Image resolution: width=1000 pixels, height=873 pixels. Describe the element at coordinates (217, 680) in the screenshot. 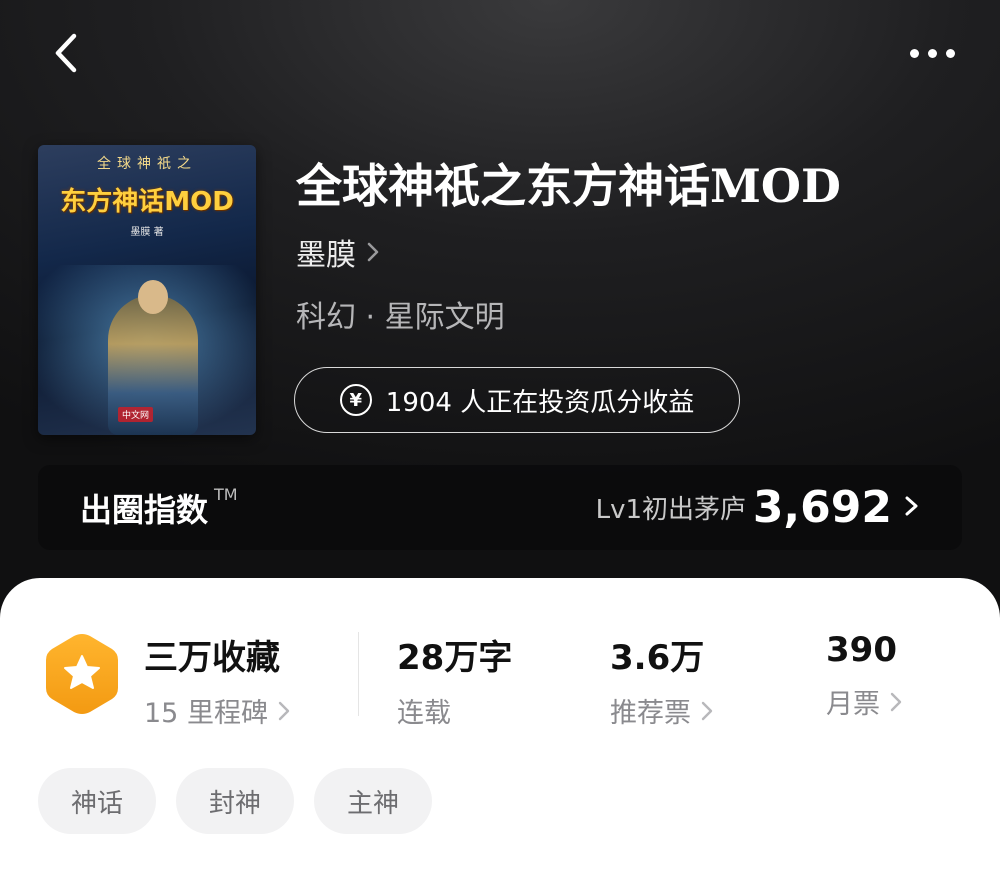

I see `stat-collect: 三万收藏 15 里程碑` at that location.